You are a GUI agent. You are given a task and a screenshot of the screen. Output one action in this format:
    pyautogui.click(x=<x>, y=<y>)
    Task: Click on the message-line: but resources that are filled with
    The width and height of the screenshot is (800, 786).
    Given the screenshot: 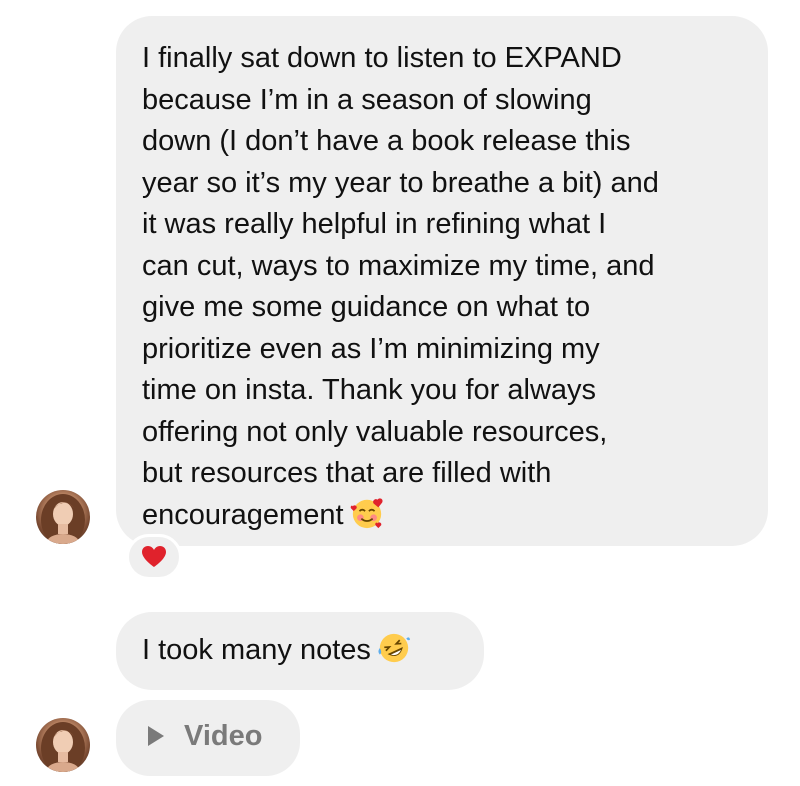 What is the action you would take?
    pyautogui.click(x=347, y=473)
    